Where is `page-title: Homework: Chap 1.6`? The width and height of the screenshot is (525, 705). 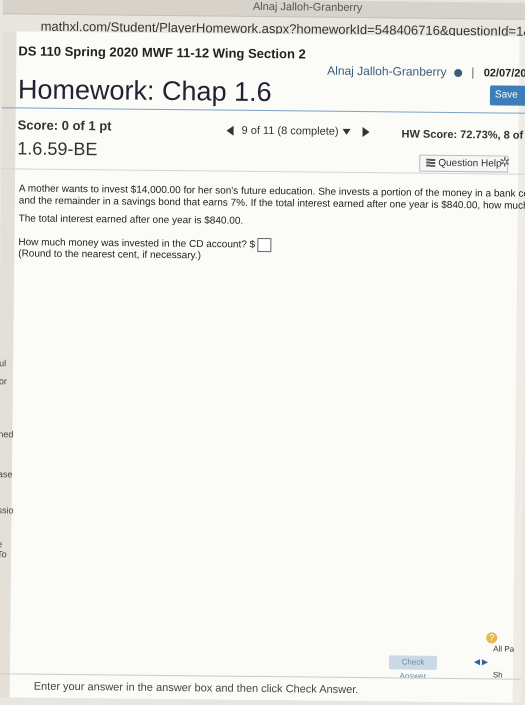 page-title: Homework: Chap 1.6 is located at coordinates (144, 91).